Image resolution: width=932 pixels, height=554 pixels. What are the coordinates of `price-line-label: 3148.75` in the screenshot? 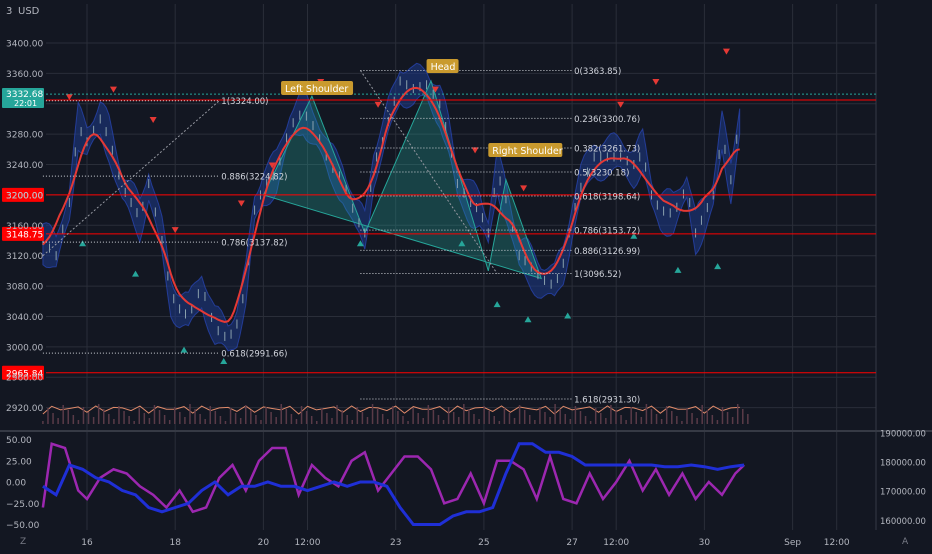 It's located at (24, 235).